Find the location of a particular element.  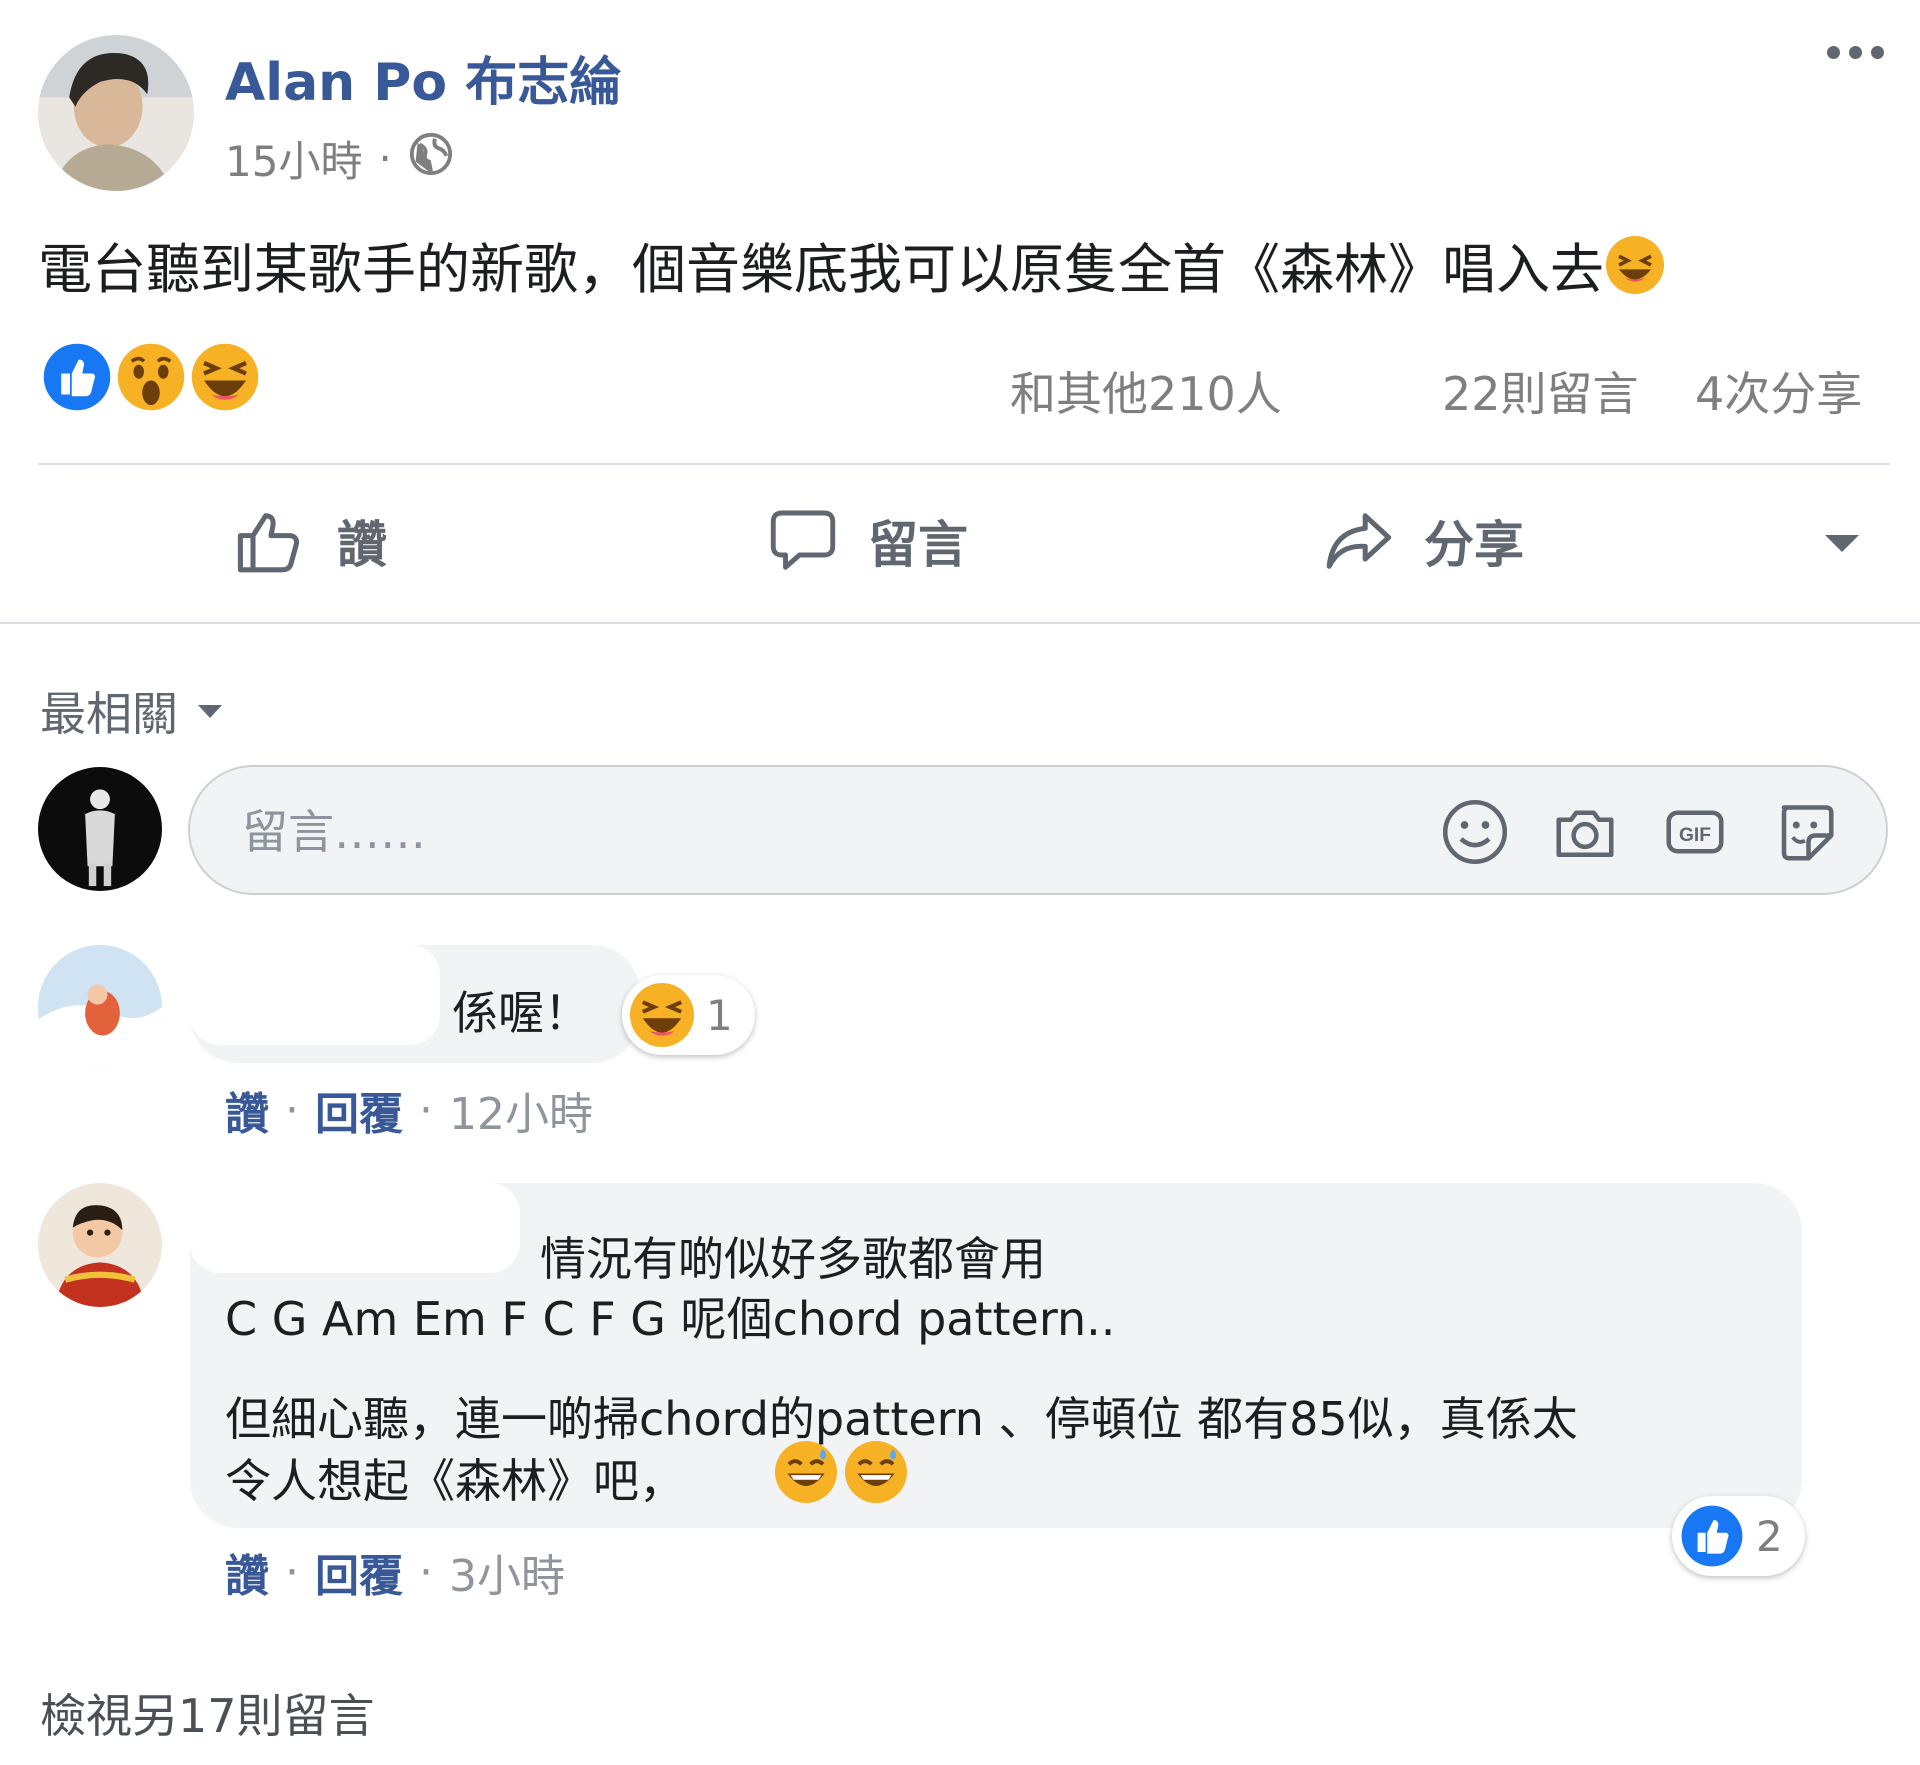

reactions-count: 和其他210人 is located at coordinates (1146, 391).